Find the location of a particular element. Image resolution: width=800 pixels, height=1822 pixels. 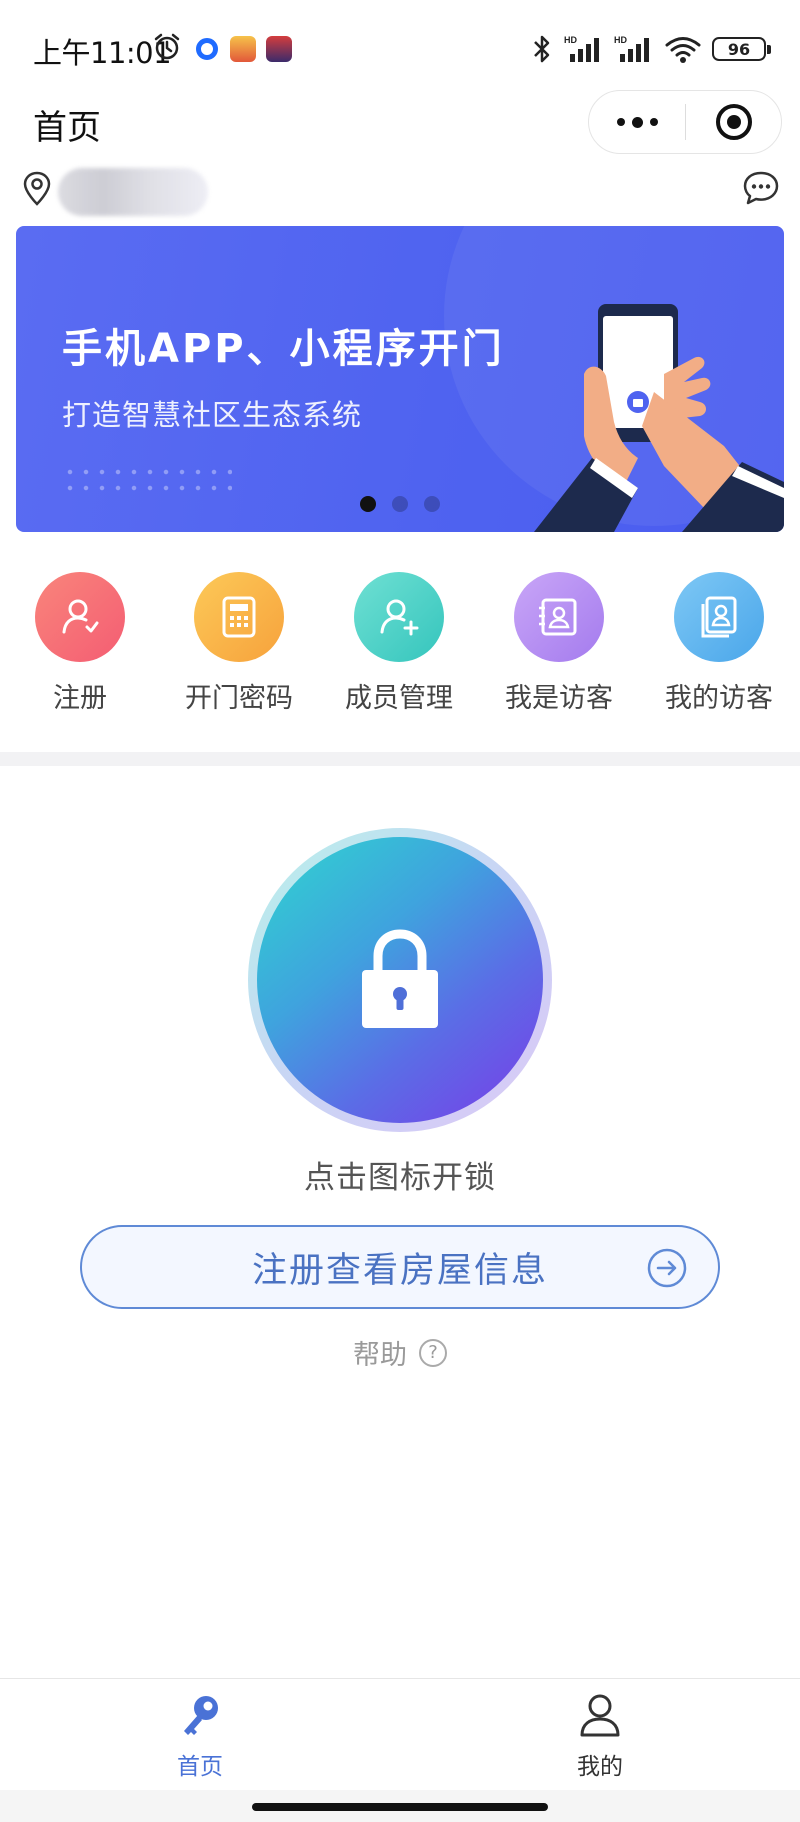

status-time: 上午11:01 is located at coordinates (102, 53).